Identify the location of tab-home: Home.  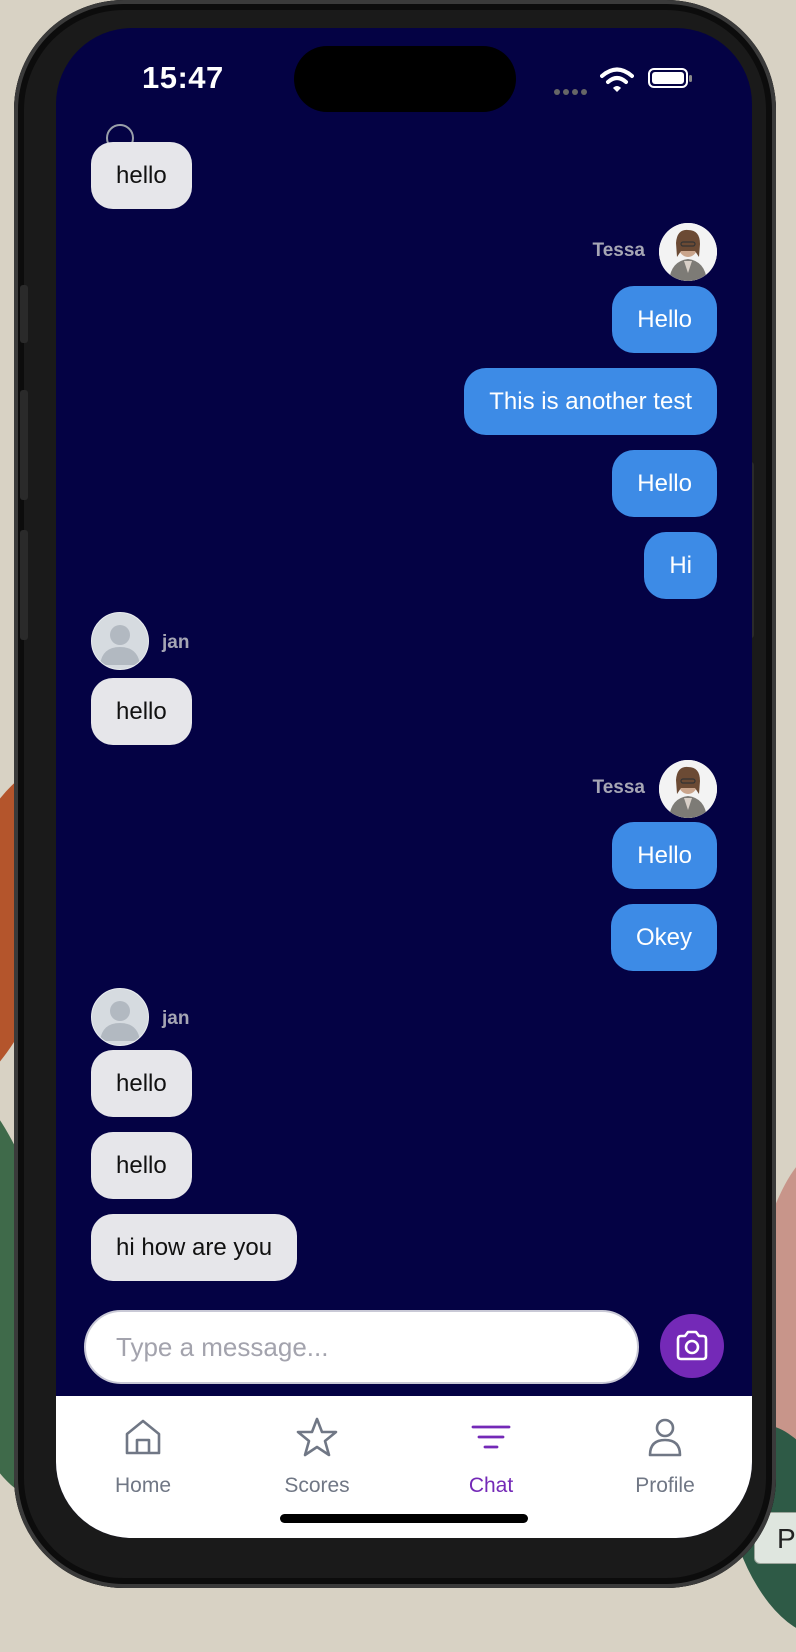
(143, 1456).